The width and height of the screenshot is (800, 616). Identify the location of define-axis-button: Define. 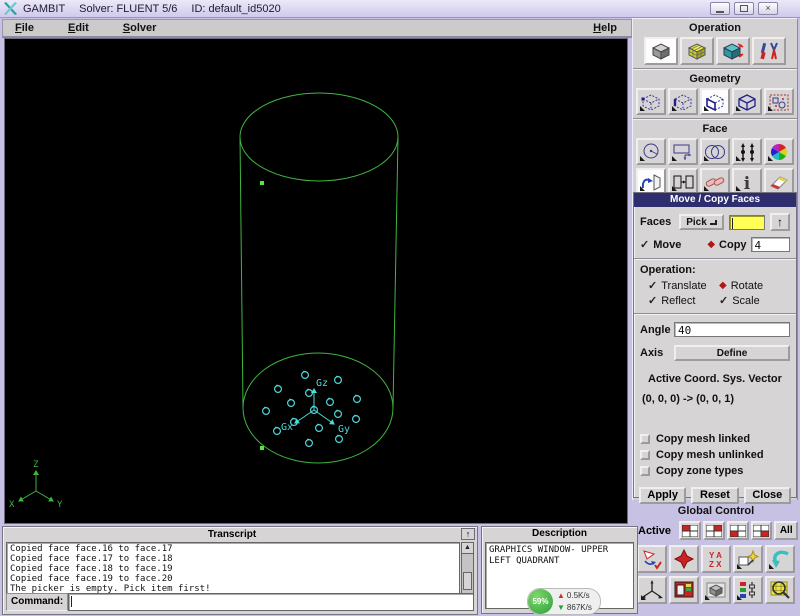
(732, 353).